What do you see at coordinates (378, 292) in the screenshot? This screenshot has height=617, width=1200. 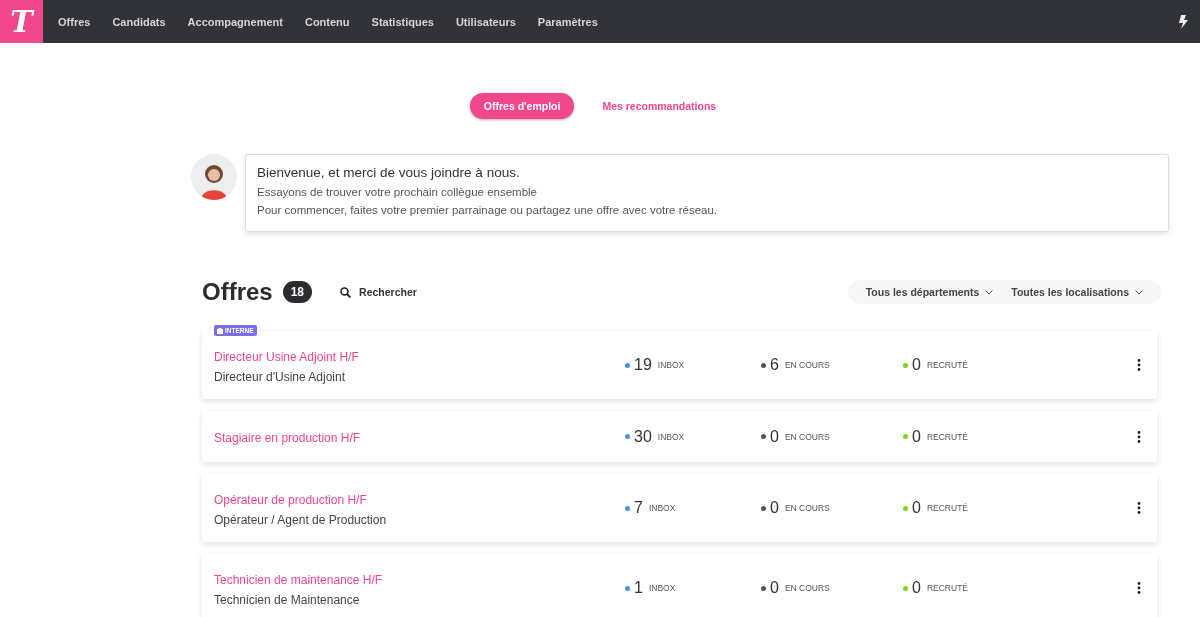 I see `search-button: Rechercher` at bounding box center [378, 292].